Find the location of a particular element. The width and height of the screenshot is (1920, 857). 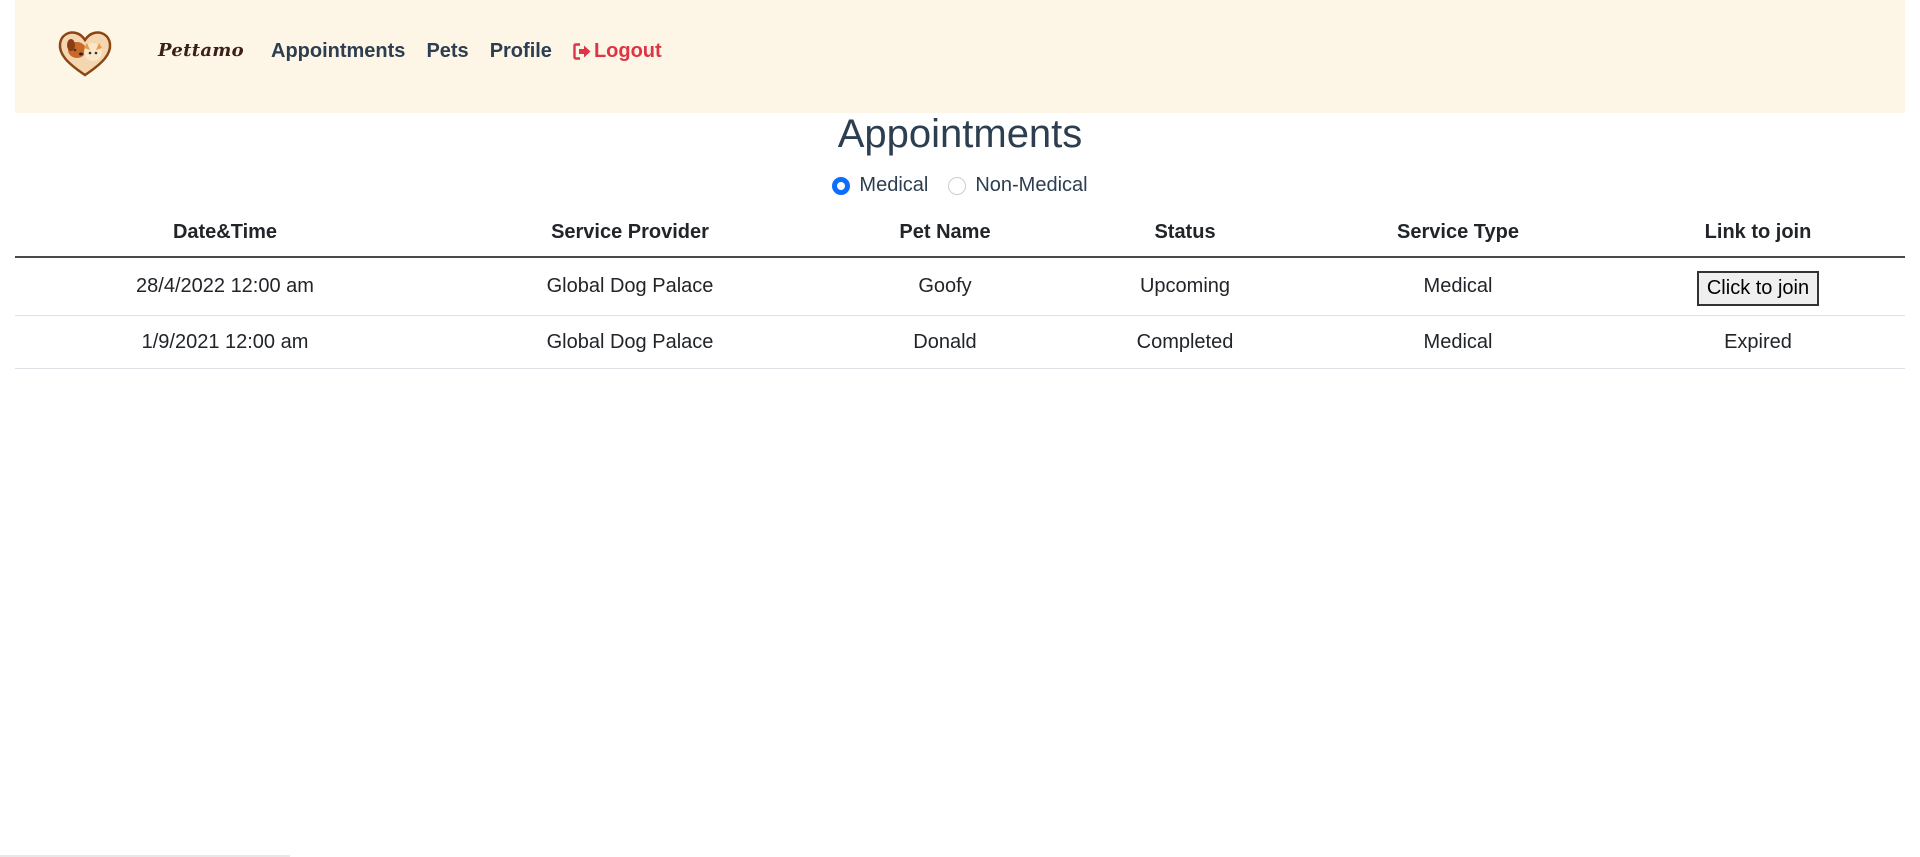

cell-datetime: 28/4/2022 12:00 am is located at coordinates (225, 286).